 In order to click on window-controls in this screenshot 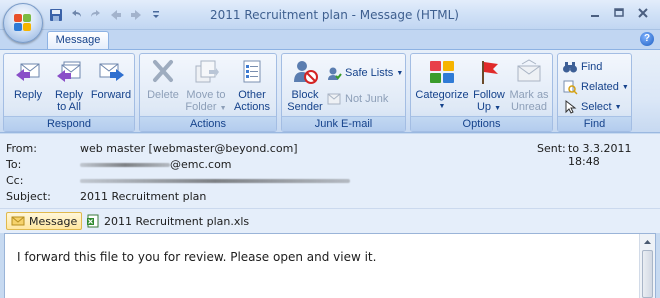, I will do `click(619, 13)`.